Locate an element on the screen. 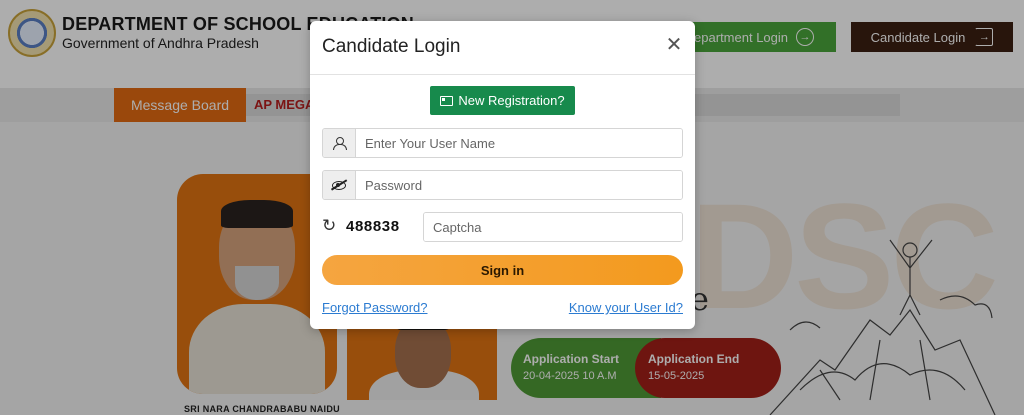 Image resolution: width=1024 pixels, height=415 pixels. new-registration-label: New Registration? is located at coordinates (511, 100).